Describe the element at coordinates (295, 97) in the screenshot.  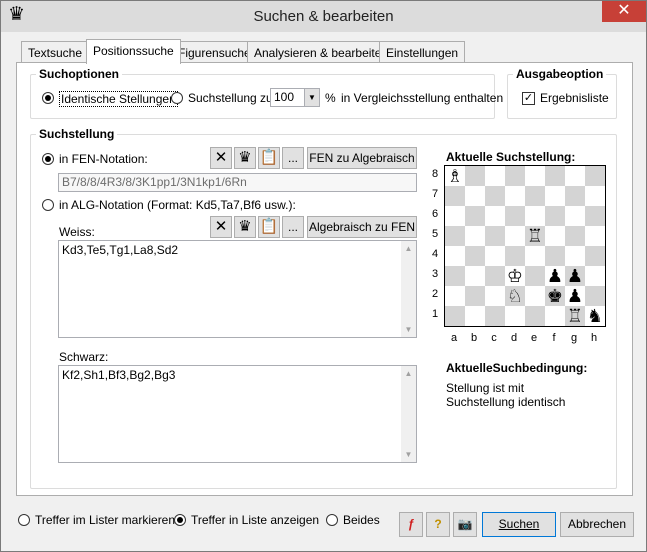
I see `percent-select: 100 ▼` at that location.